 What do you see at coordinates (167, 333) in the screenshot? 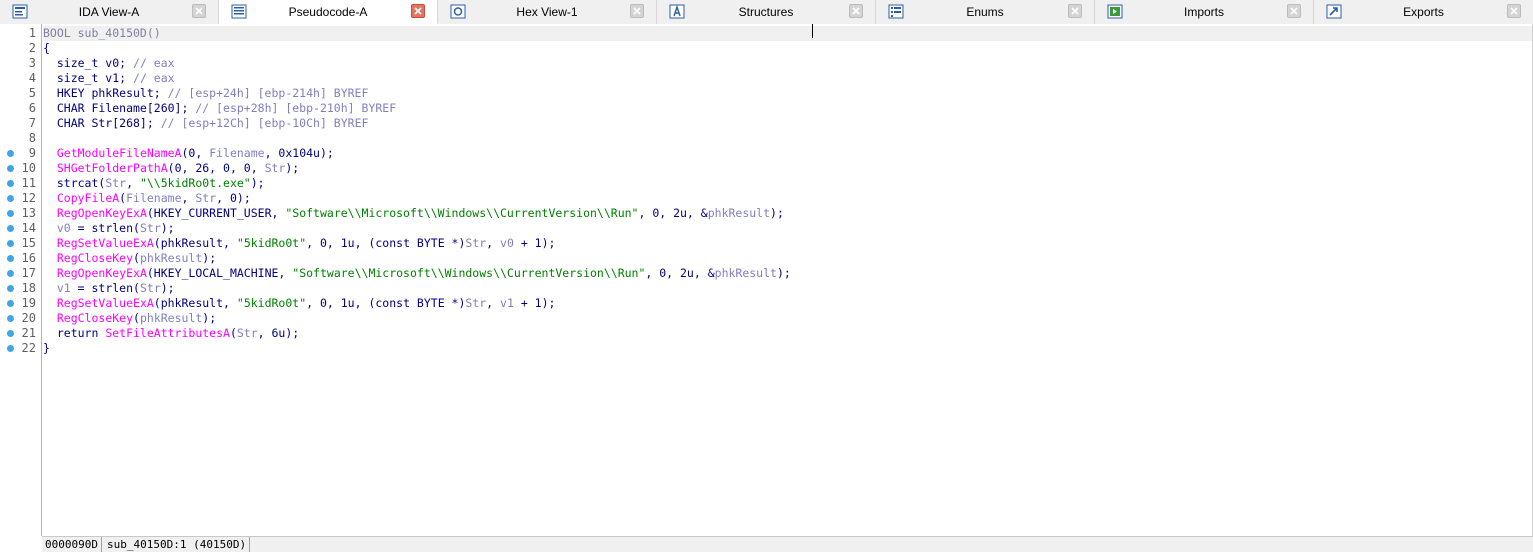
I see `code-token: SetFileAttributesA` at bounding box center [167, 333].